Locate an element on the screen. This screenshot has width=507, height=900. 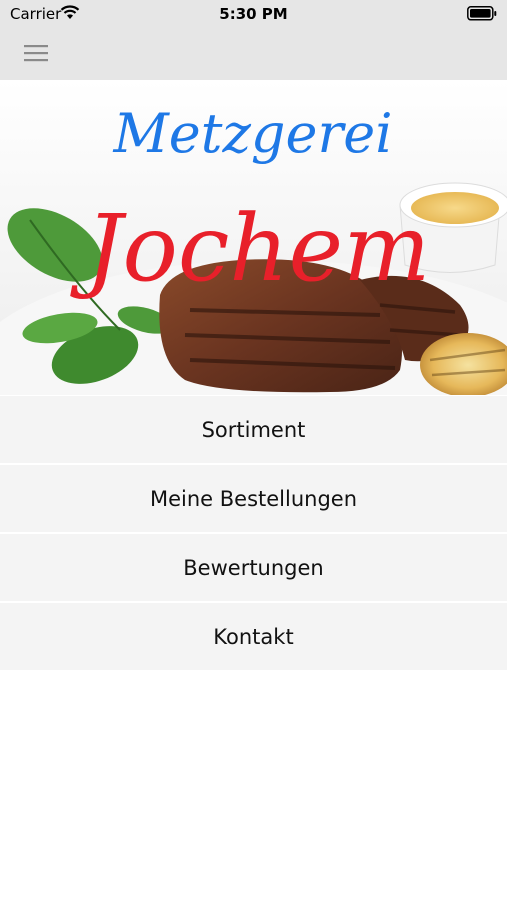
battery-icon is located at coordinates (482, 13).